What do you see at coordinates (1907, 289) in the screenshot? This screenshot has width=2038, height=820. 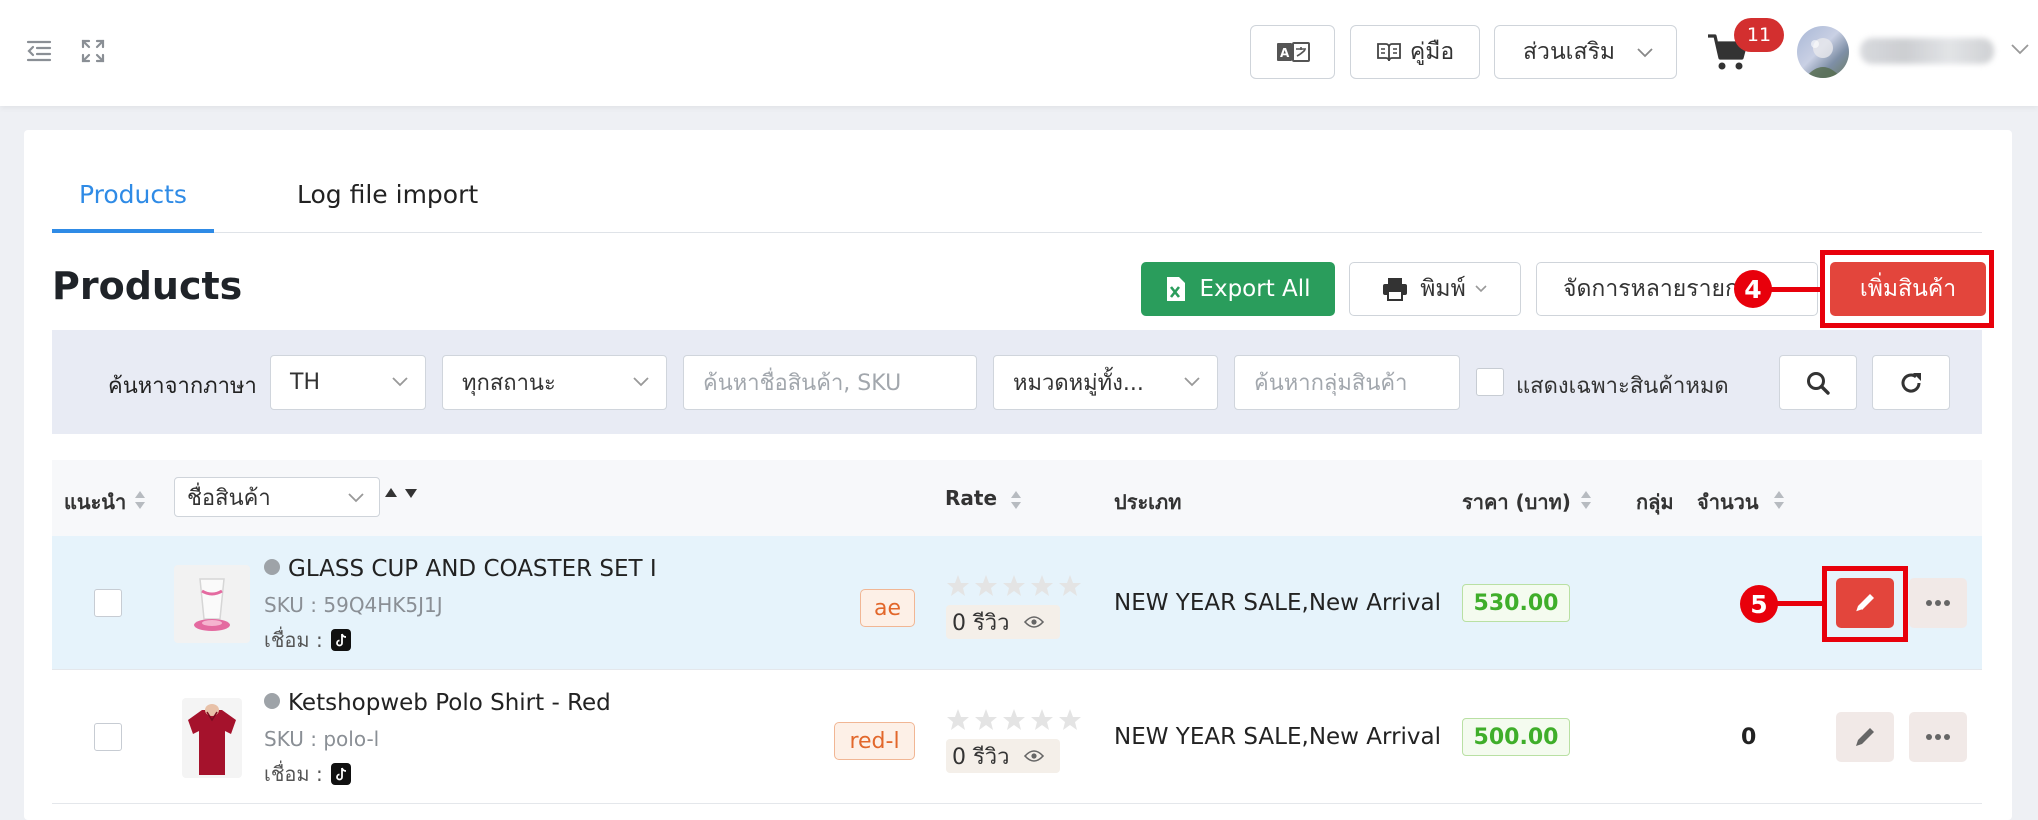 I see `add-button-highlight` at bounding box center [1907, 289].